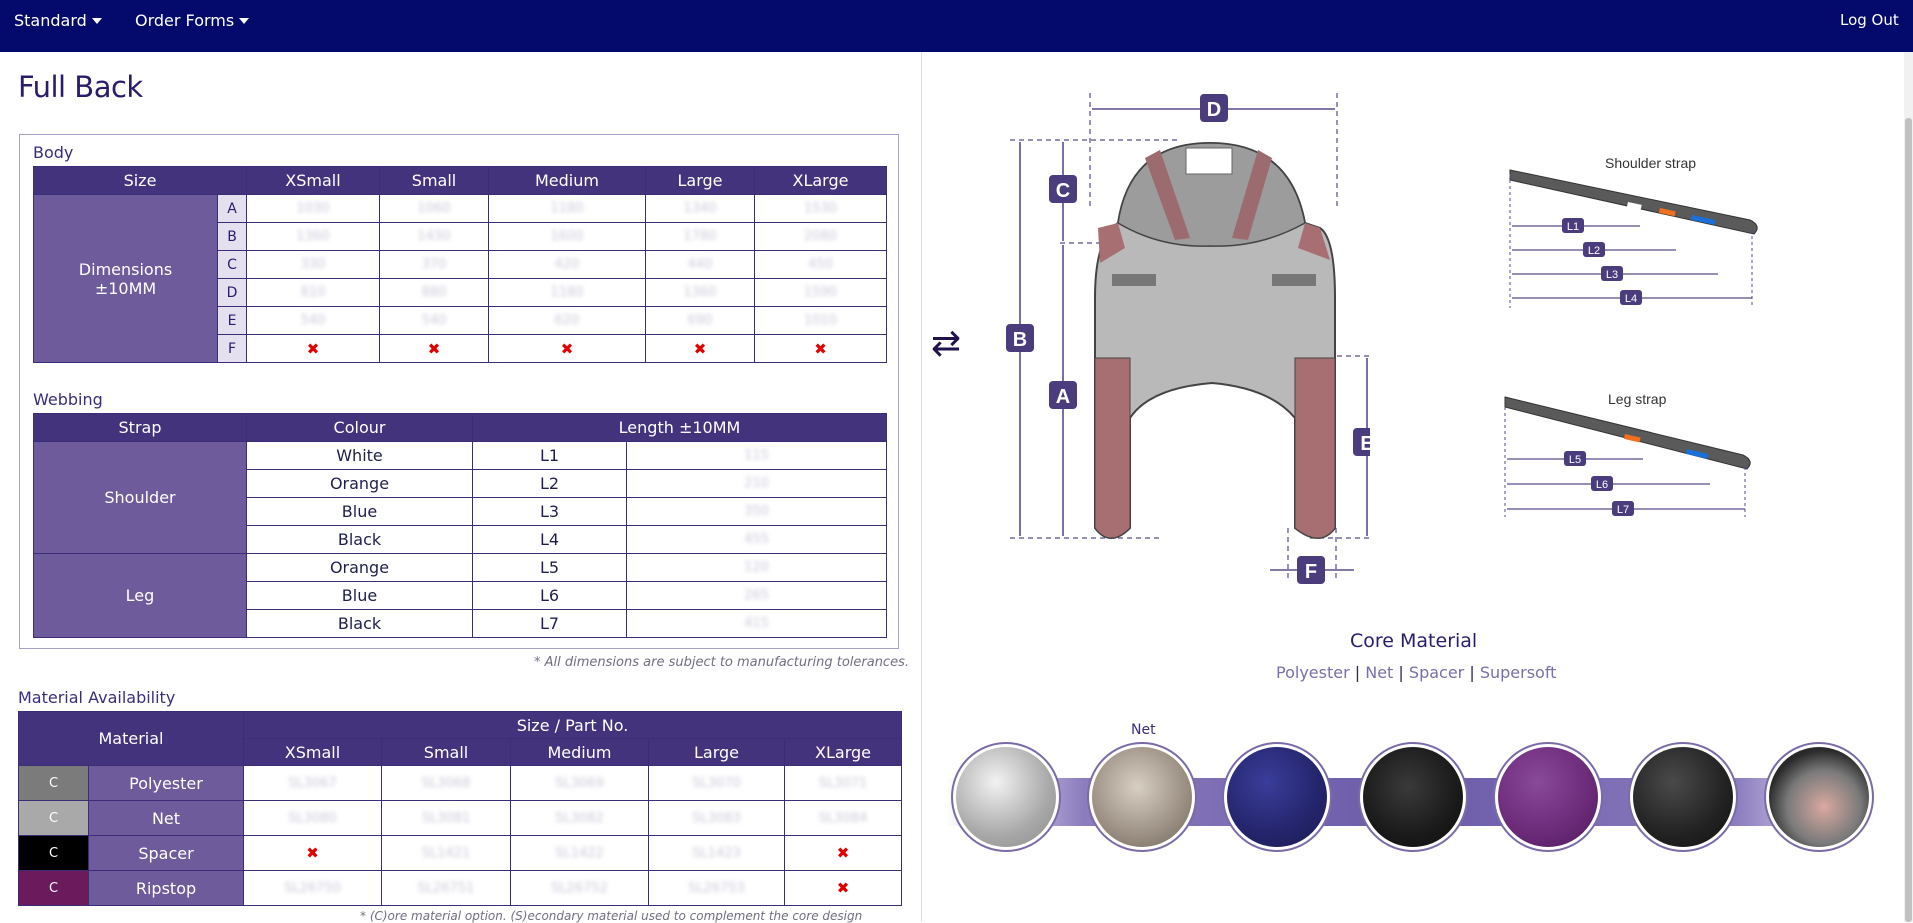 The image size is (1913, 923). Describe the element at coordinates (1594, 251) in the screenshot. I see `mark-l2: L2` at that location.